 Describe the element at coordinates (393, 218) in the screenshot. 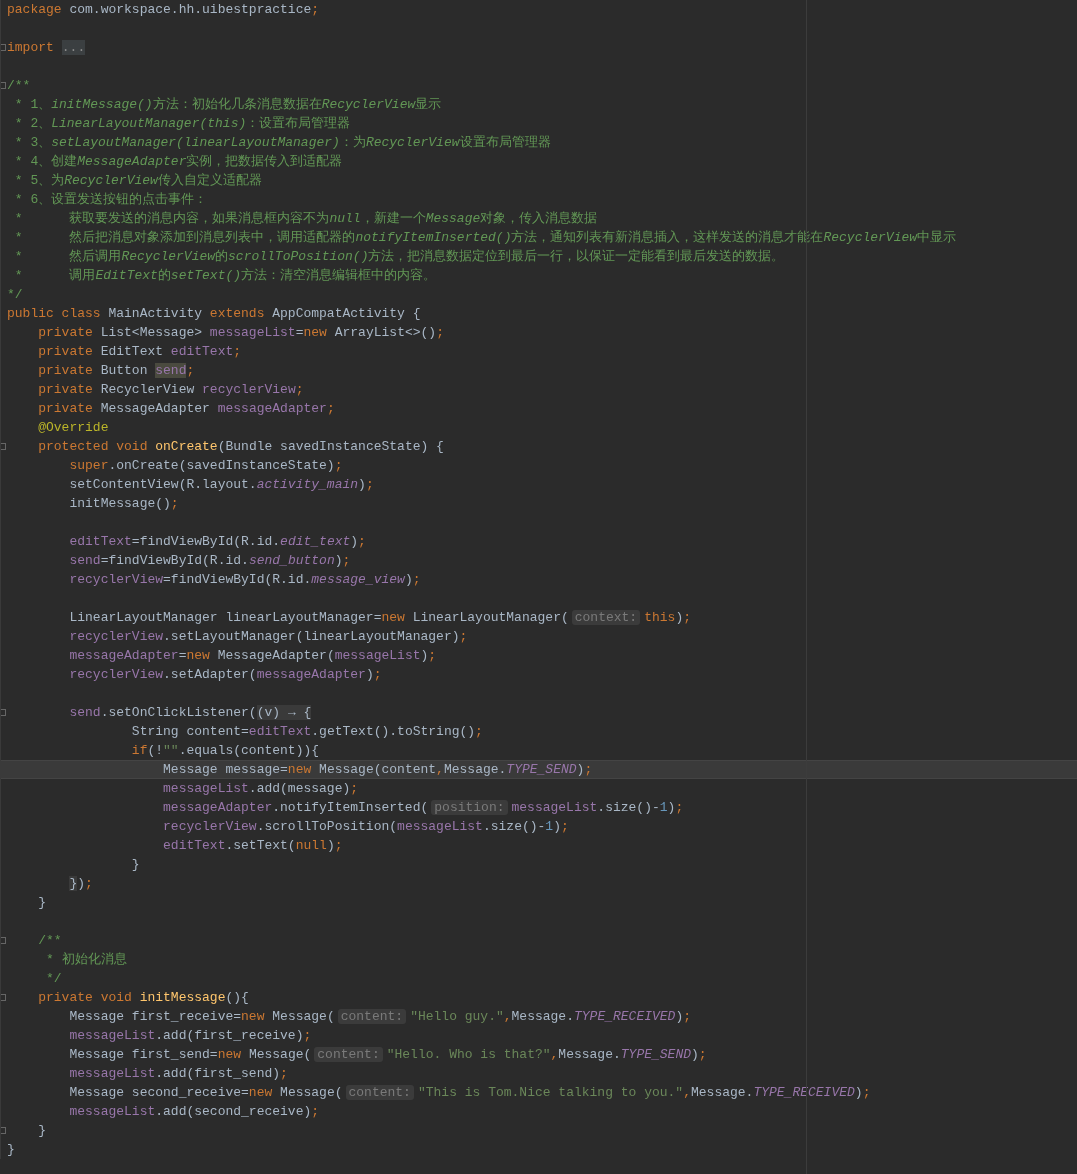

I see `doc-comment: ，新建一个` at that location.